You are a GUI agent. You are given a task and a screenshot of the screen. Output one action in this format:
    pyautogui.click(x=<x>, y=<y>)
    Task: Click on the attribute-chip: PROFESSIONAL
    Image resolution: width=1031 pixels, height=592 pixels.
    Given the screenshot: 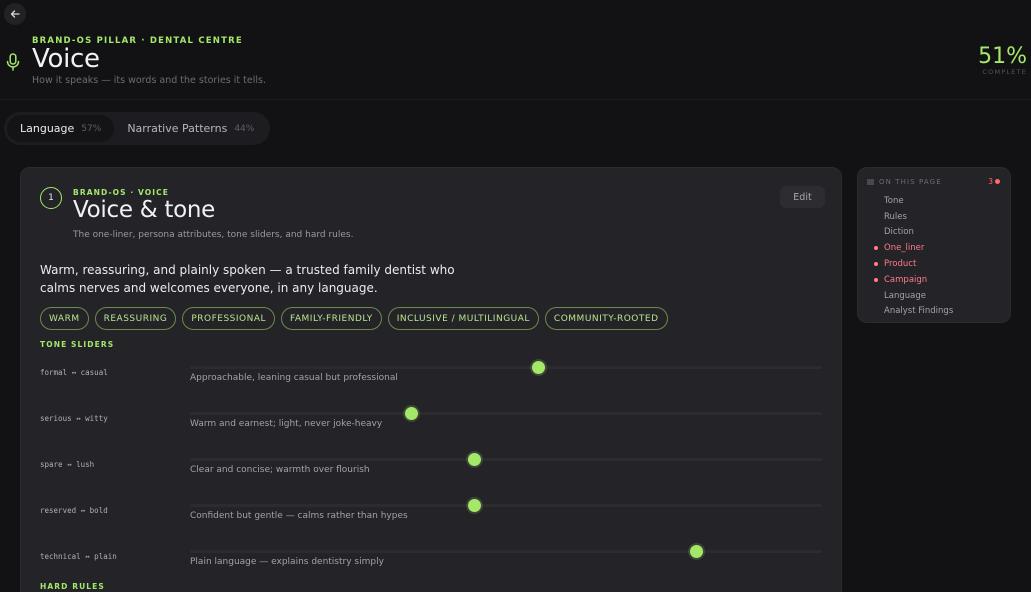 What is the action you would take?
    pyautogui.click(x=229, y=318)
    